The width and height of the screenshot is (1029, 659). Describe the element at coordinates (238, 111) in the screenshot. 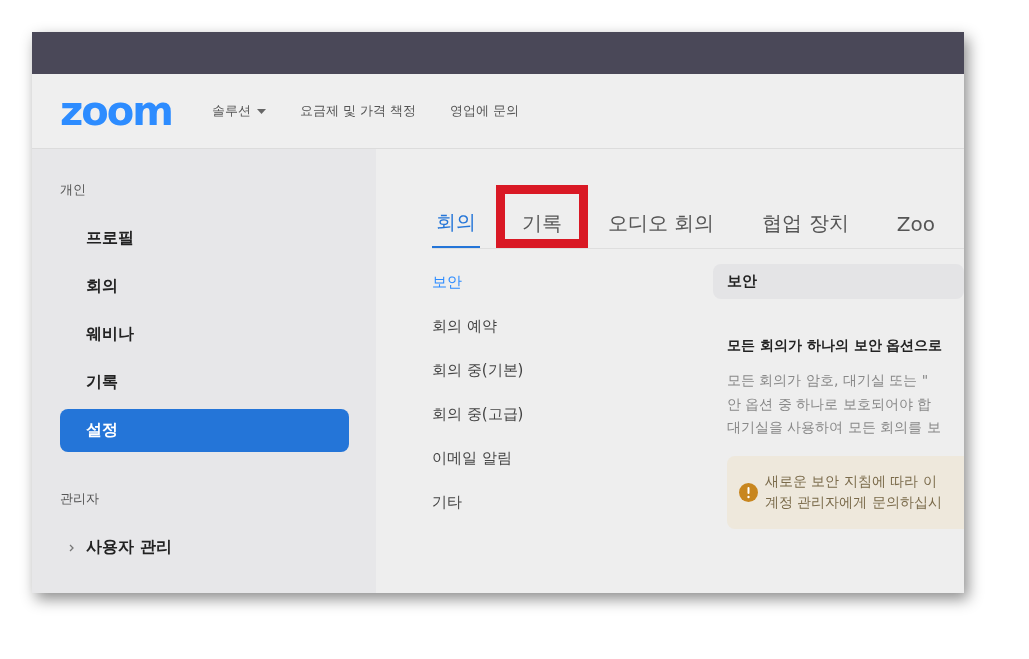

I see `nav-link: 솔루션` at that location.